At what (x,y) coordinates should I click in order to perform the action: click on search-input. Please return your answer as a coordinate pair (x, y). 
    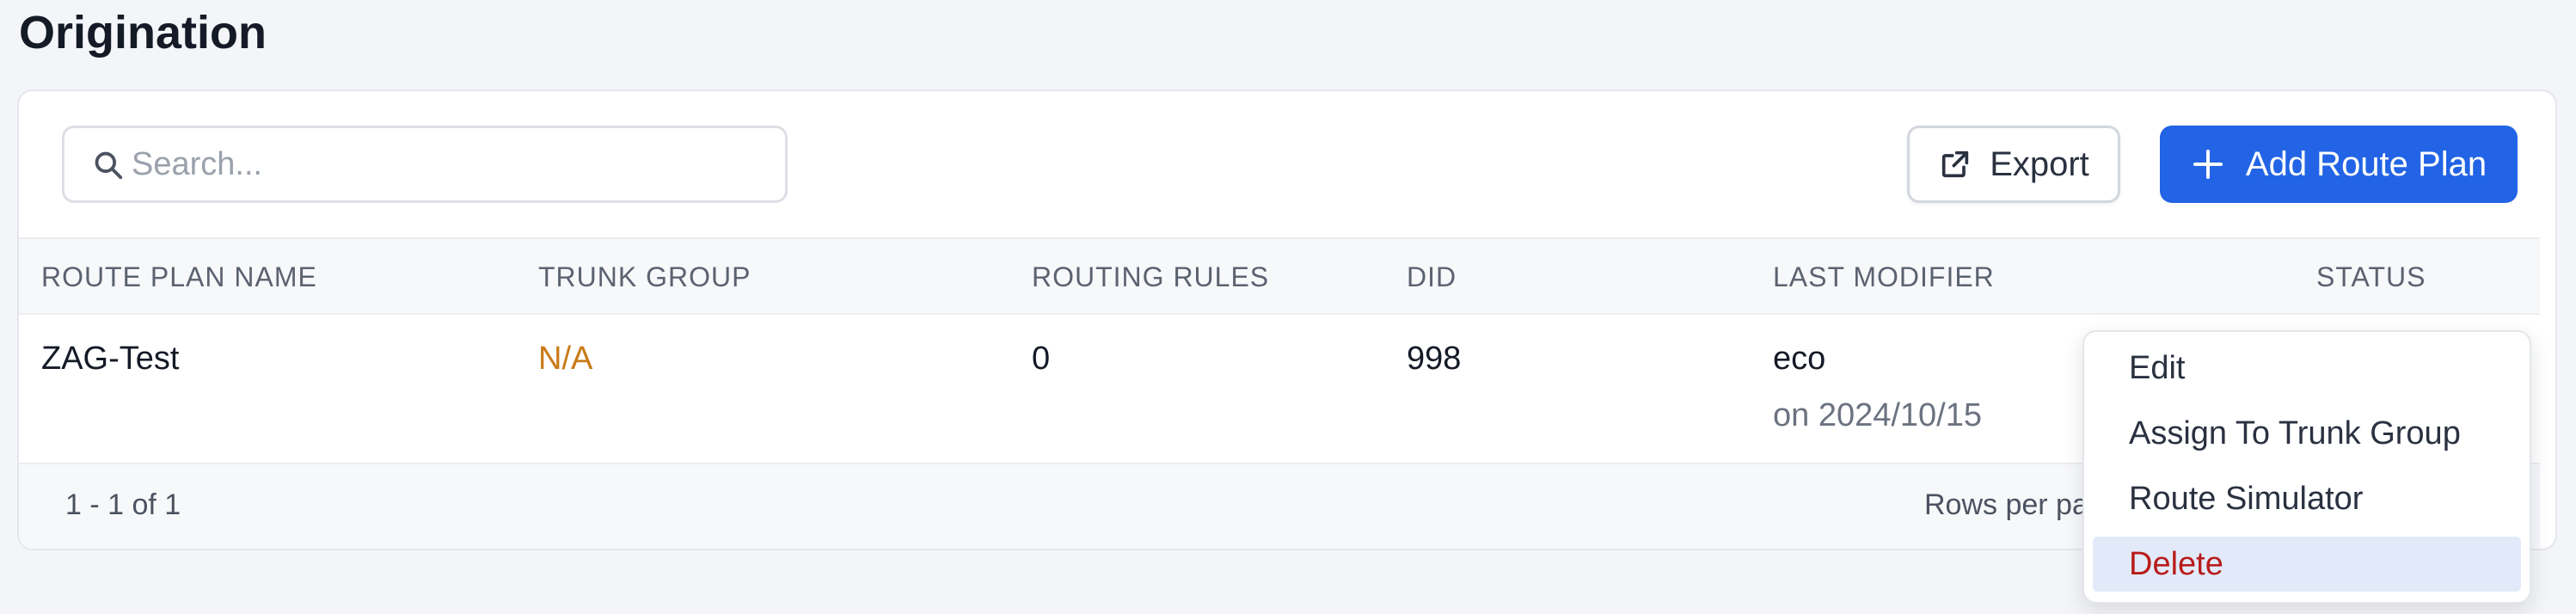
    Looking at the image, I should click on (450, 164).